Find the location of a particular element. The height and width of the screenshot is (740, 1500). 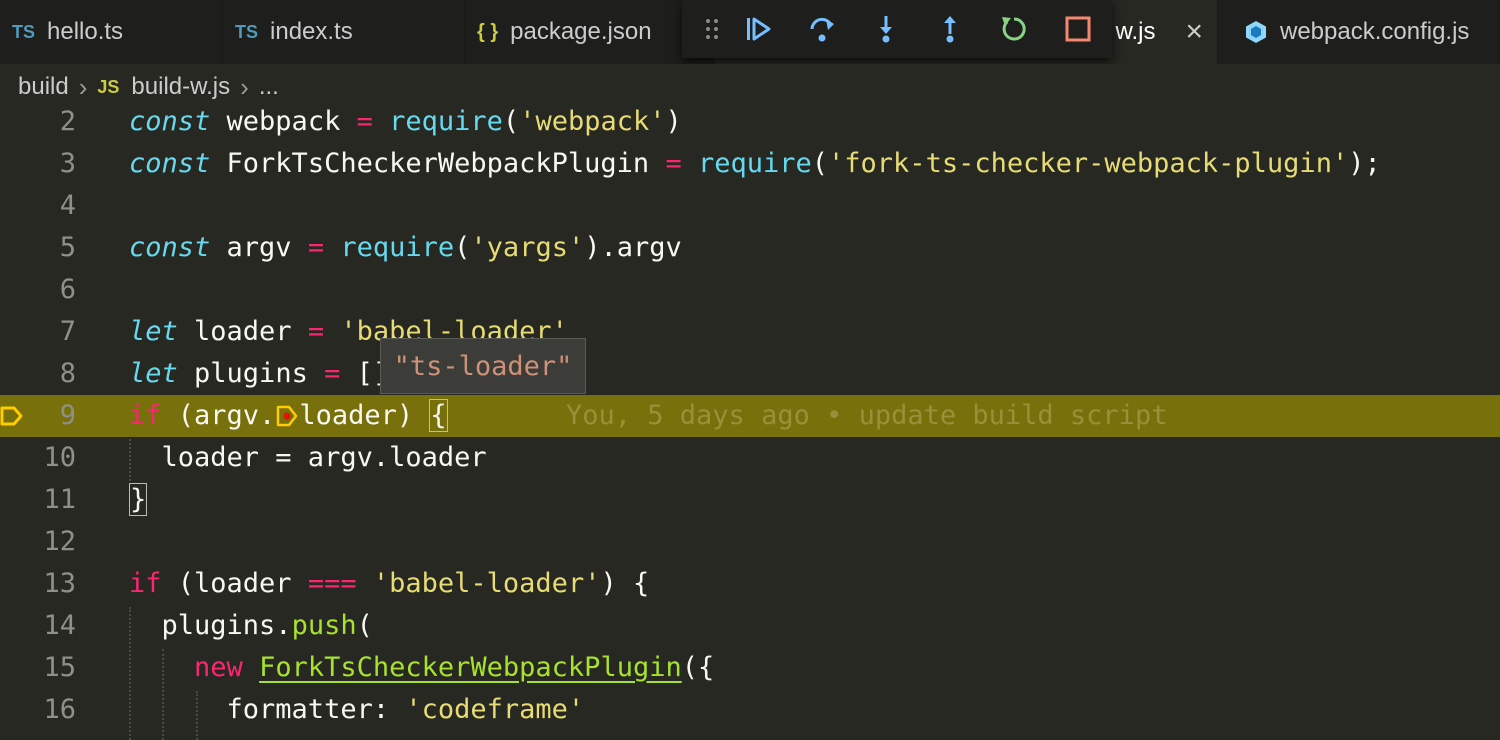

drag-handle-icon is located at coordinates (712, 29).